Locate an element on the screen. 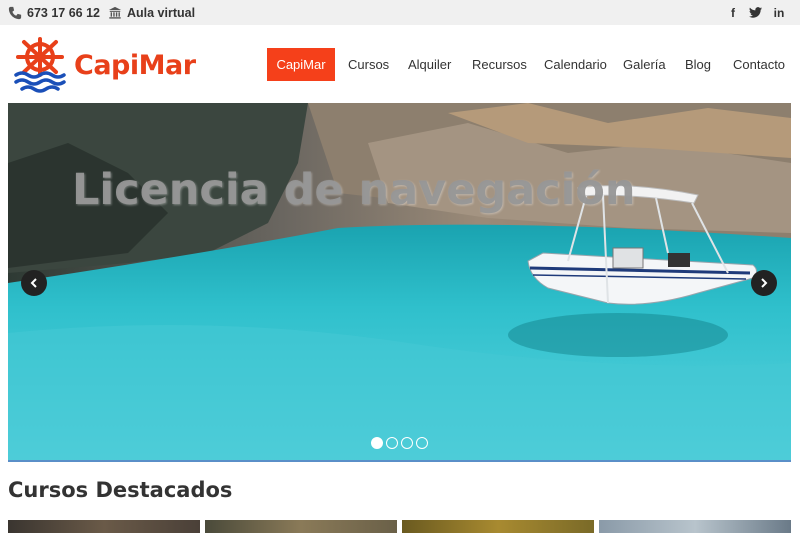 This screenshot has width=800, height=533. twitter-bird-shape is located at coordinates (755, 12).